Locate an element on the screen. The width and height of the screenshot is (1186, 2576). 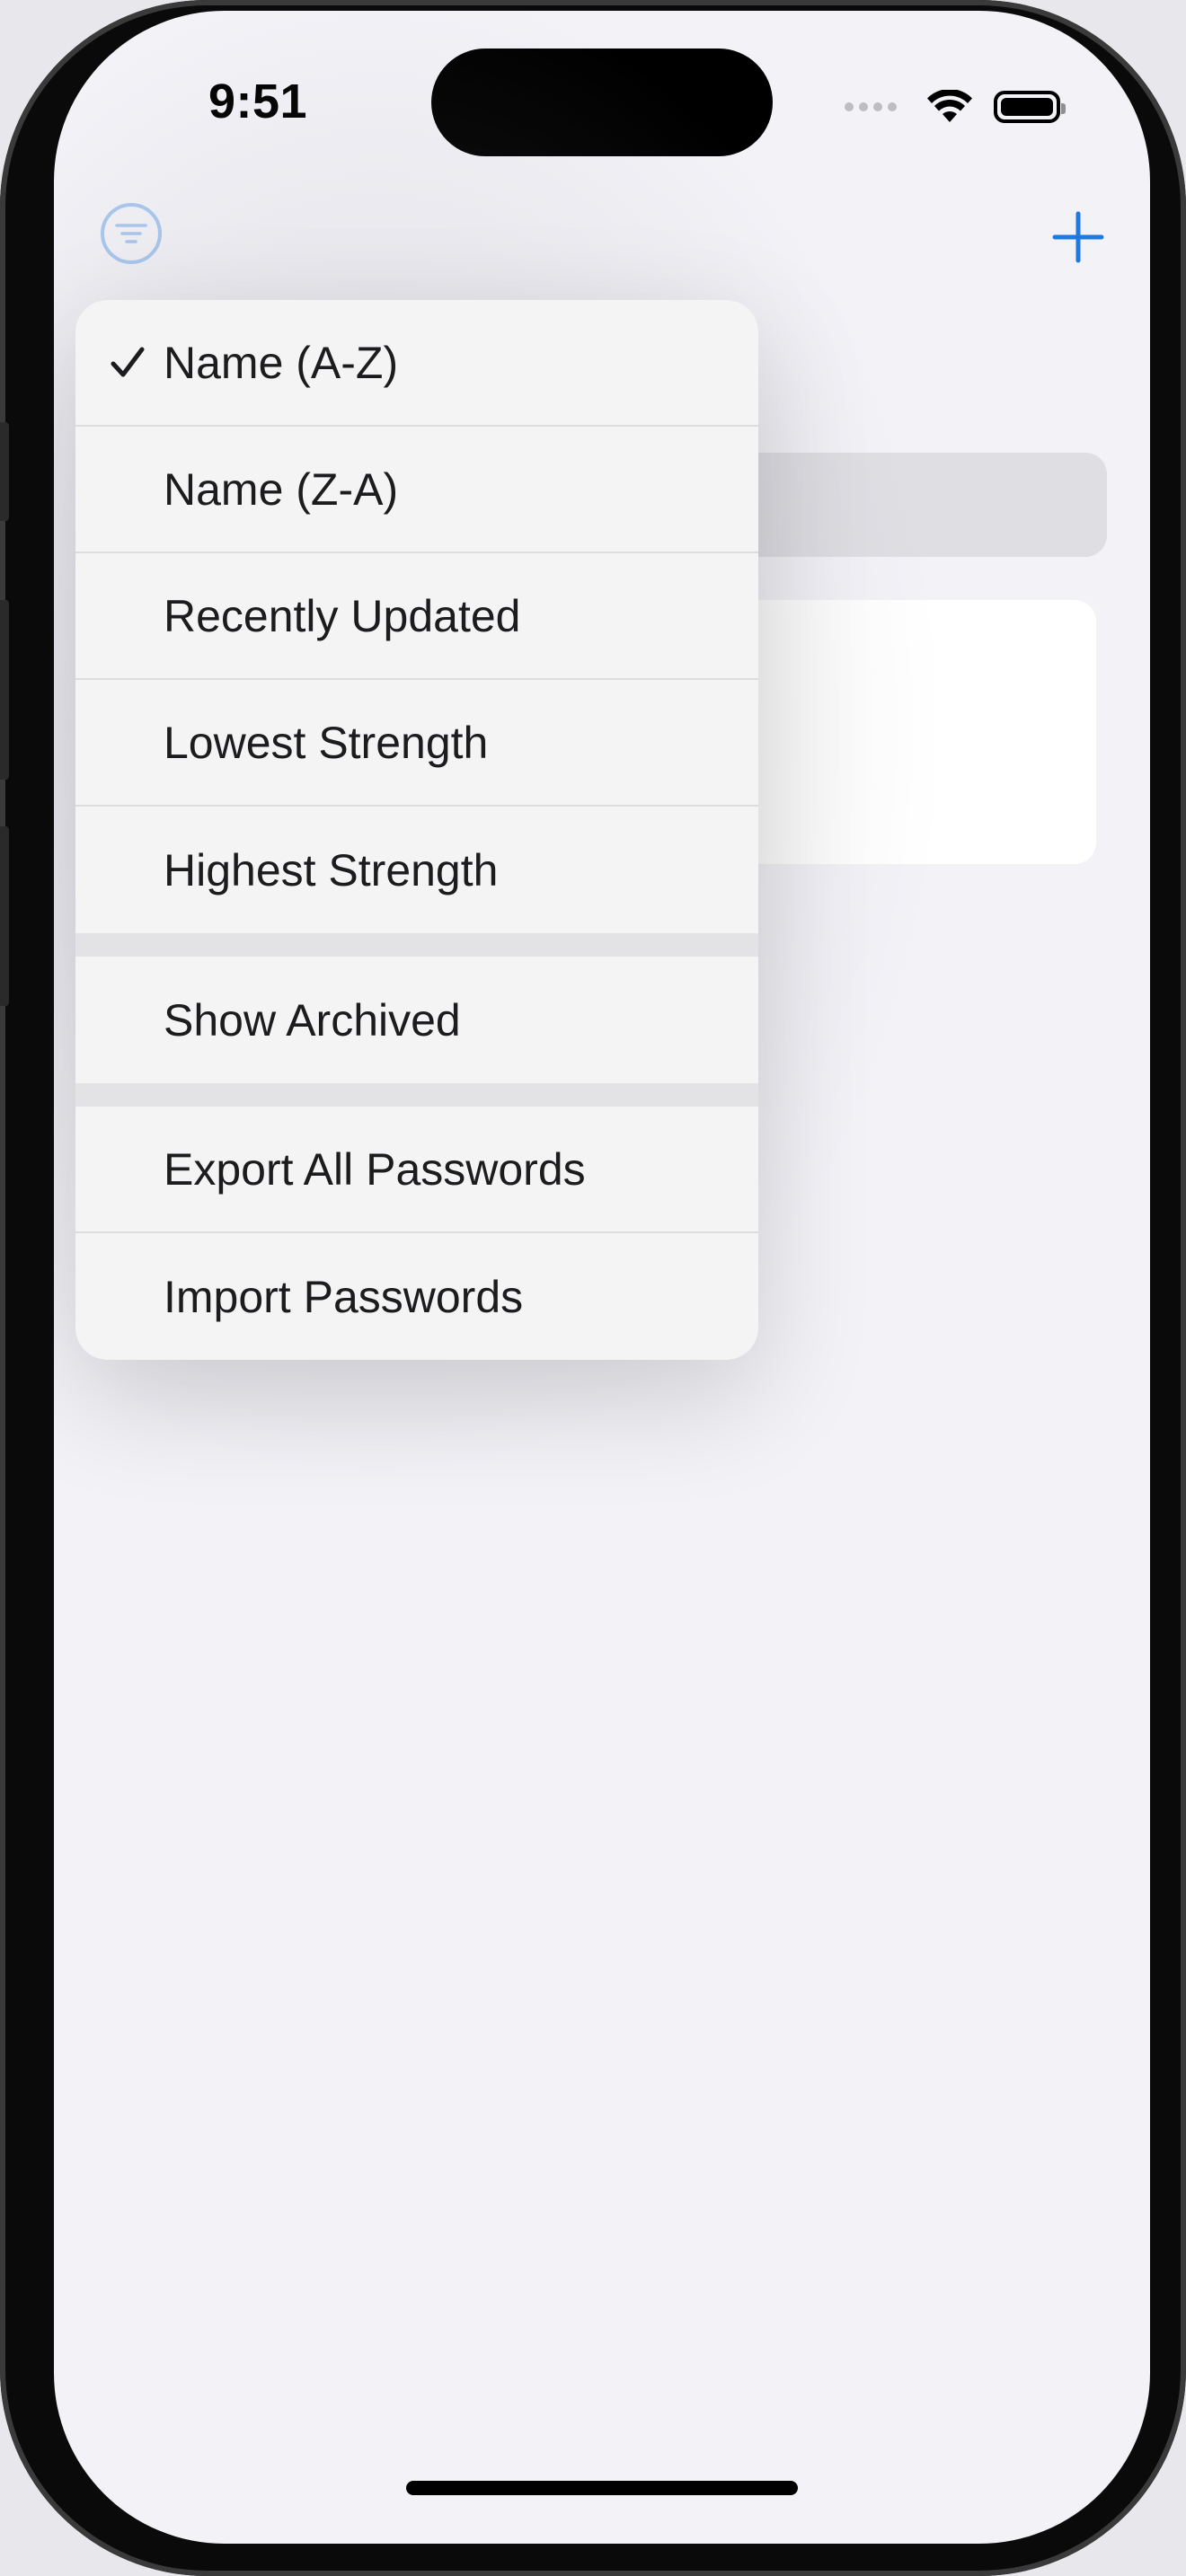
import-export-group: Export All Passwords Import Passwords is located at coordinates (416, 1233).